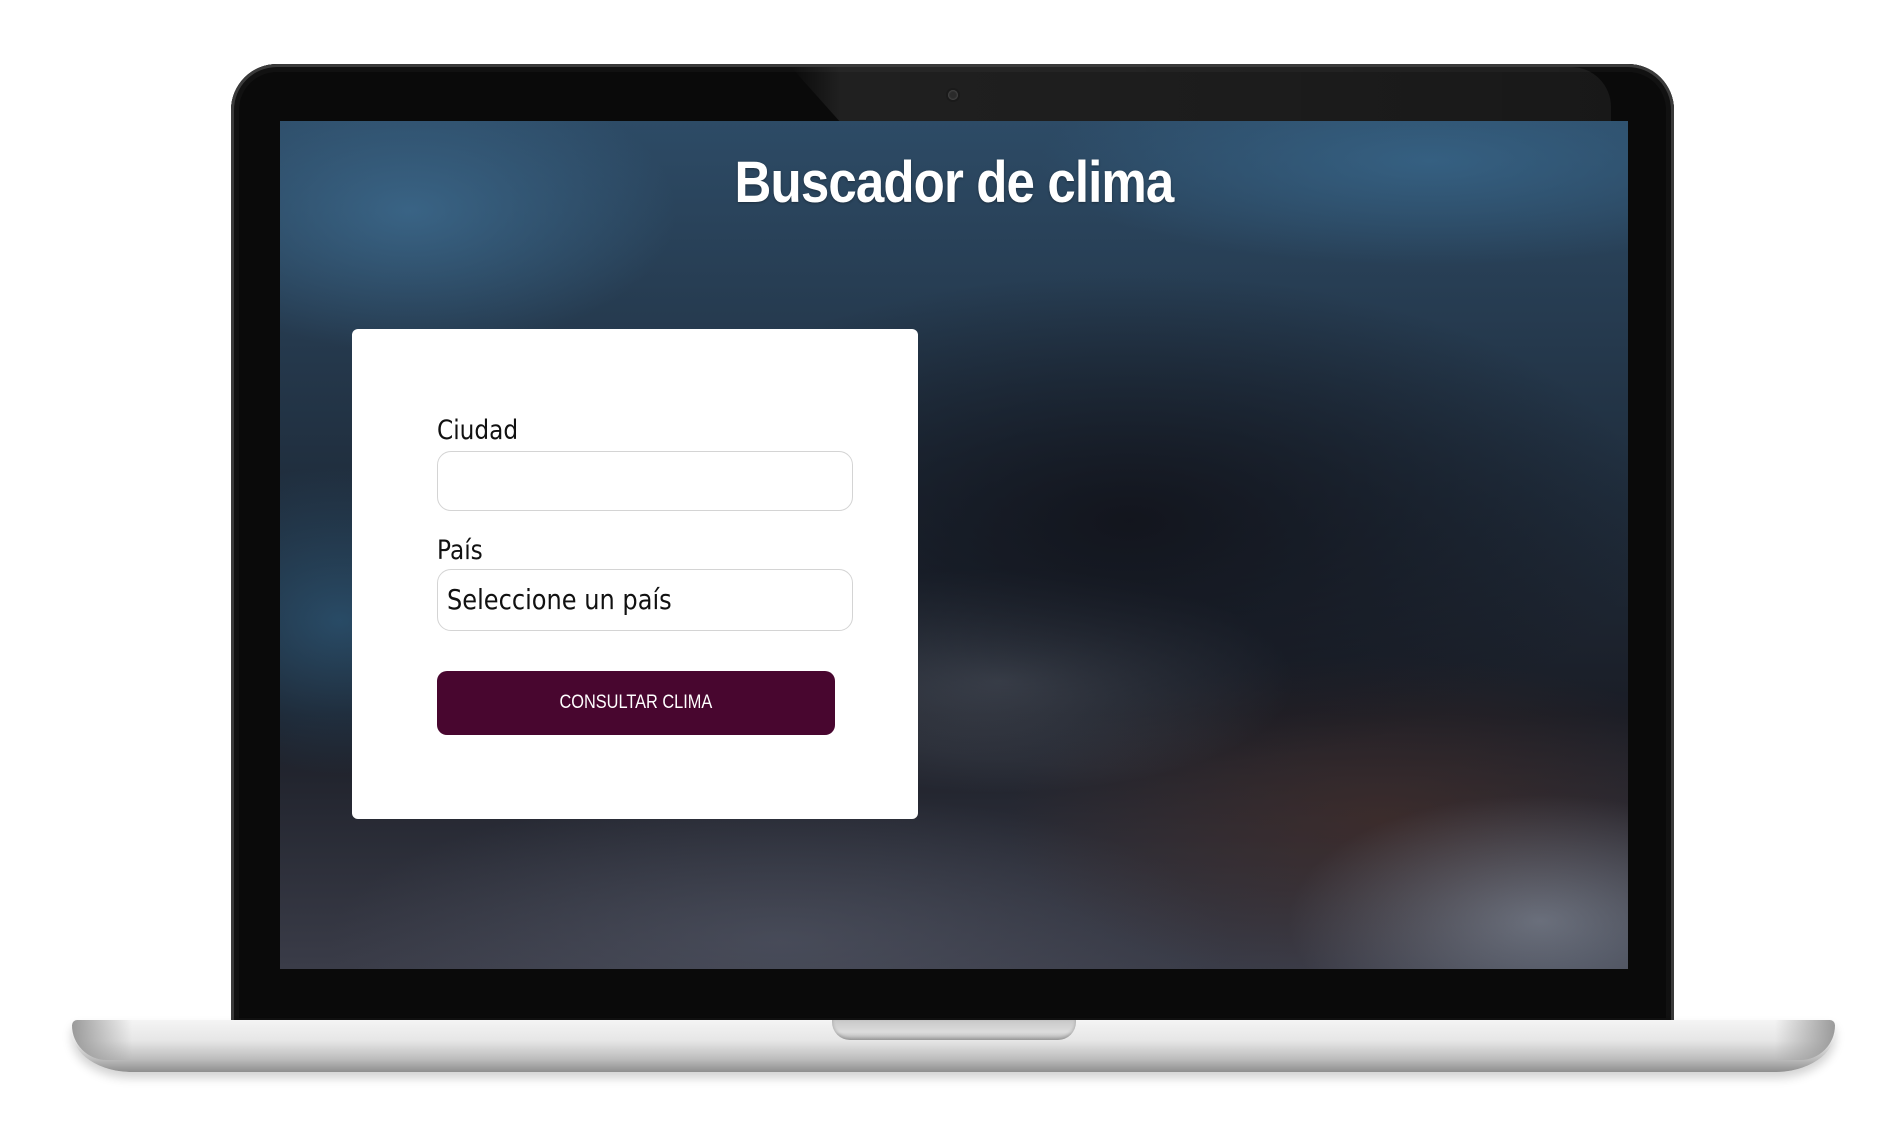 This screenshot has height=1139, width=1895. Describe the element at coordinates (954, 182) in the screenshot. I see `page-title: Buscador de clima` at that location.